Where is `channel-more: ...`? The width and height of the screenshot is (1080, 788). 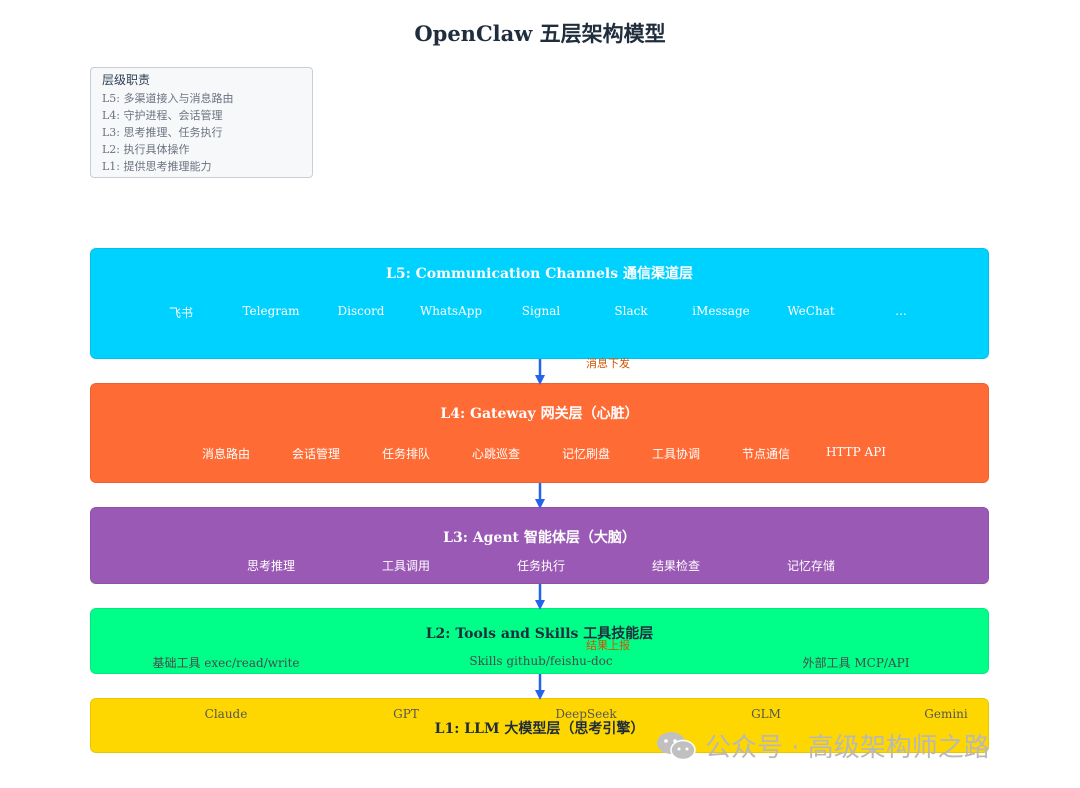 channel-more: ... is located at coordinates (901, 311).